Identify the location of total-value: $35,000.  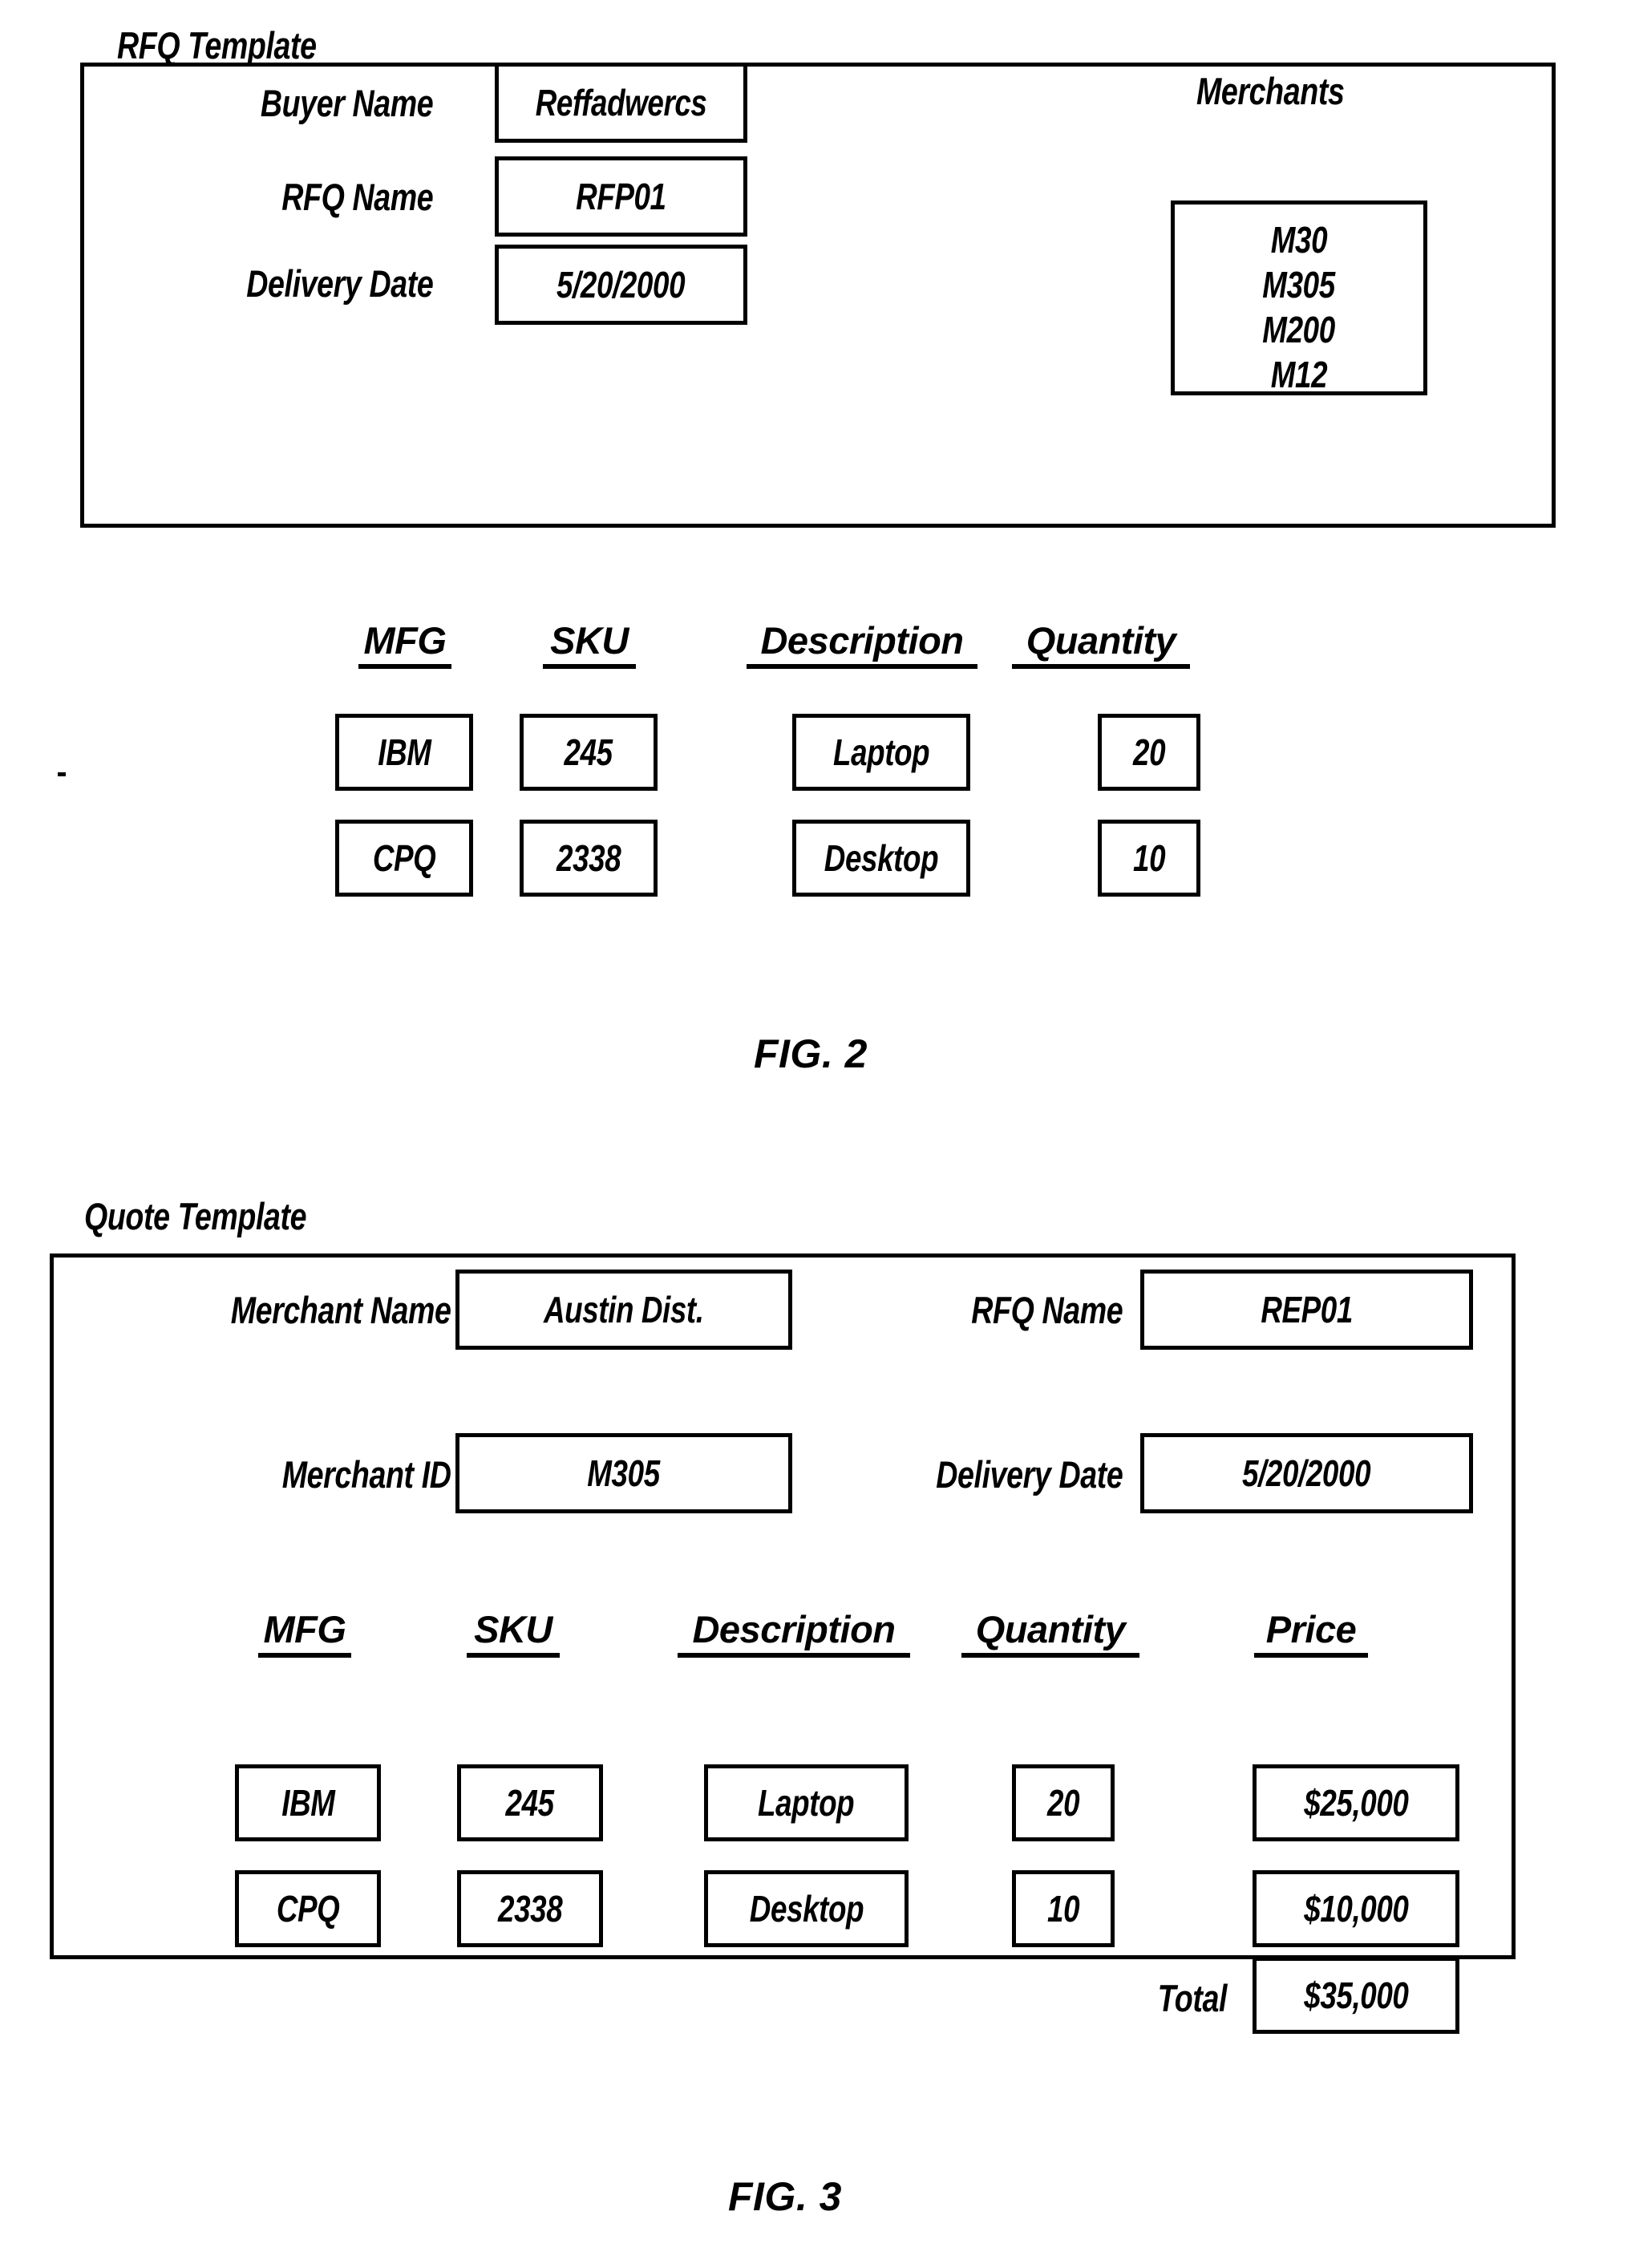
(1356, 1995).